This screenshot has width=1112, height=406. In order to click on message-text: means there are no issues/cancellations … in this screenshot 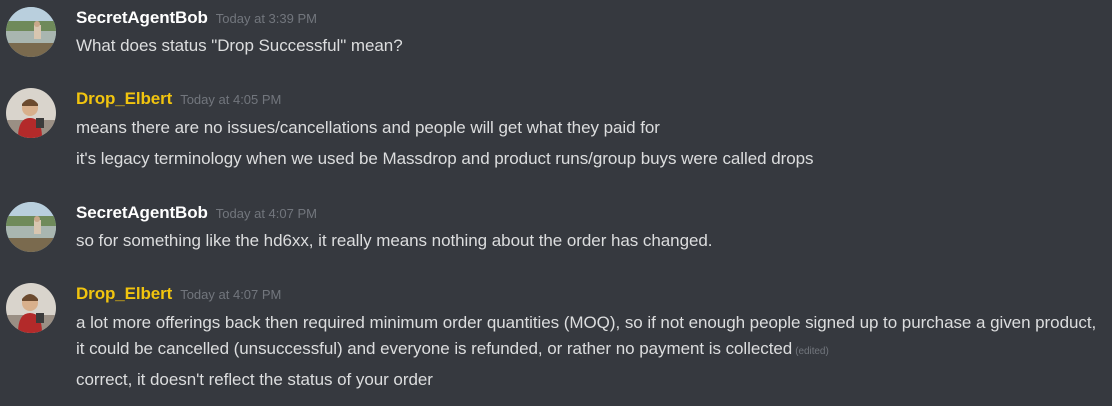, I will do `click(368, 127)`.